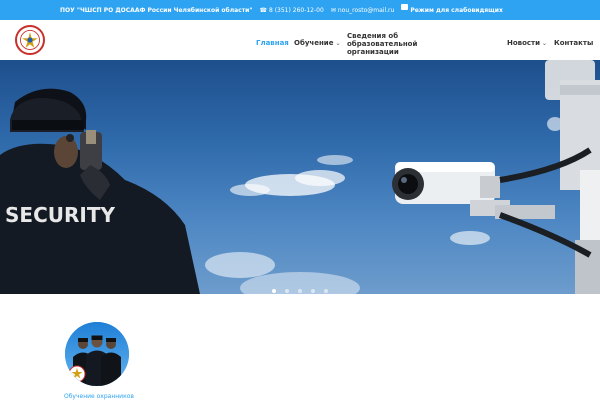  I want to click on slider-pagination, so click(300, 286).